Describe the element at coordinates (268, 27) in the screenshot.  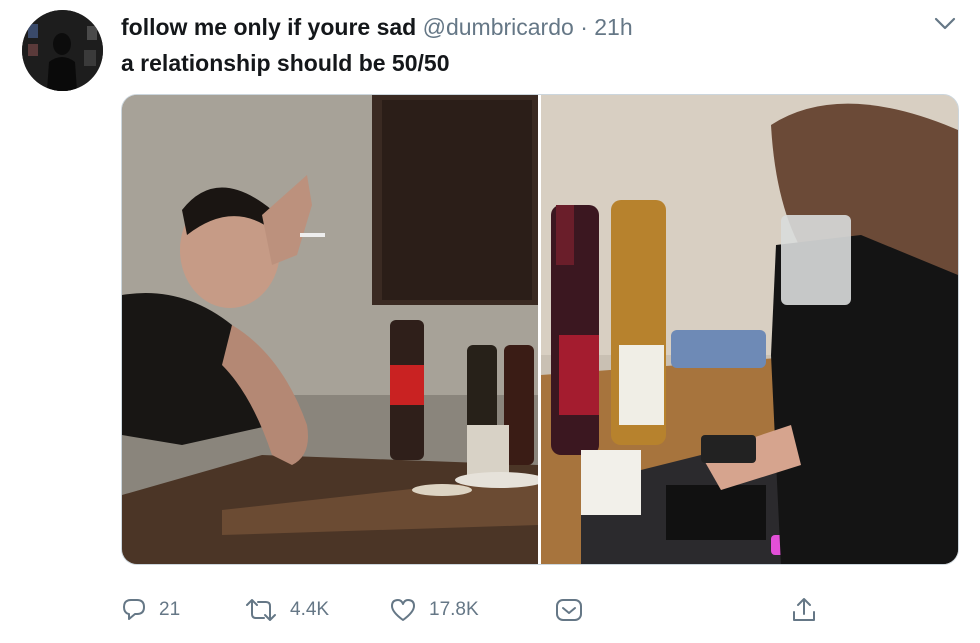
I see `author-name: follow me only if youre sad` at that location.